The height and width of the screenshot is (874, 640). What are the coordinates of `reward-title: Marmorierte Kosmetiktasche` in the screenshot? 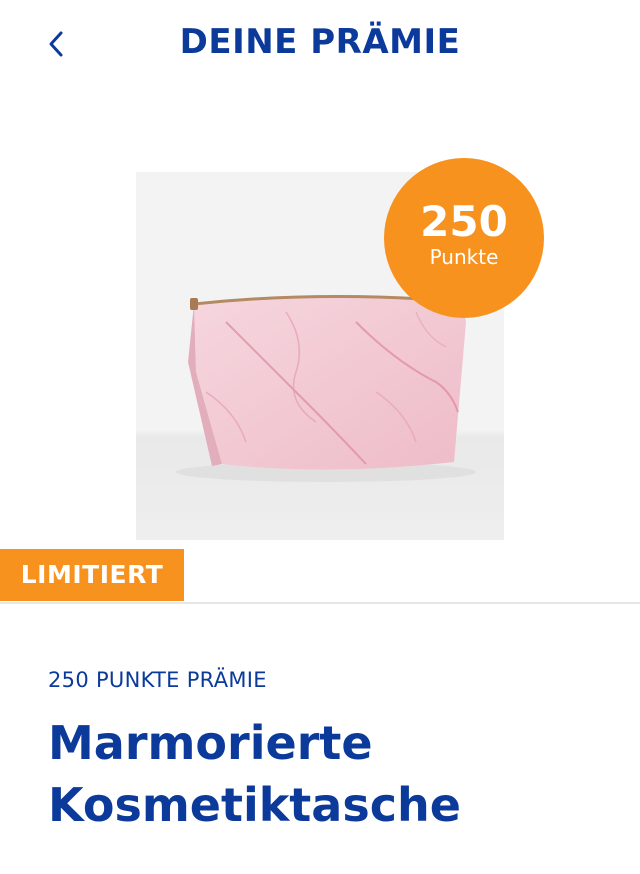 It's located at (254, 774).